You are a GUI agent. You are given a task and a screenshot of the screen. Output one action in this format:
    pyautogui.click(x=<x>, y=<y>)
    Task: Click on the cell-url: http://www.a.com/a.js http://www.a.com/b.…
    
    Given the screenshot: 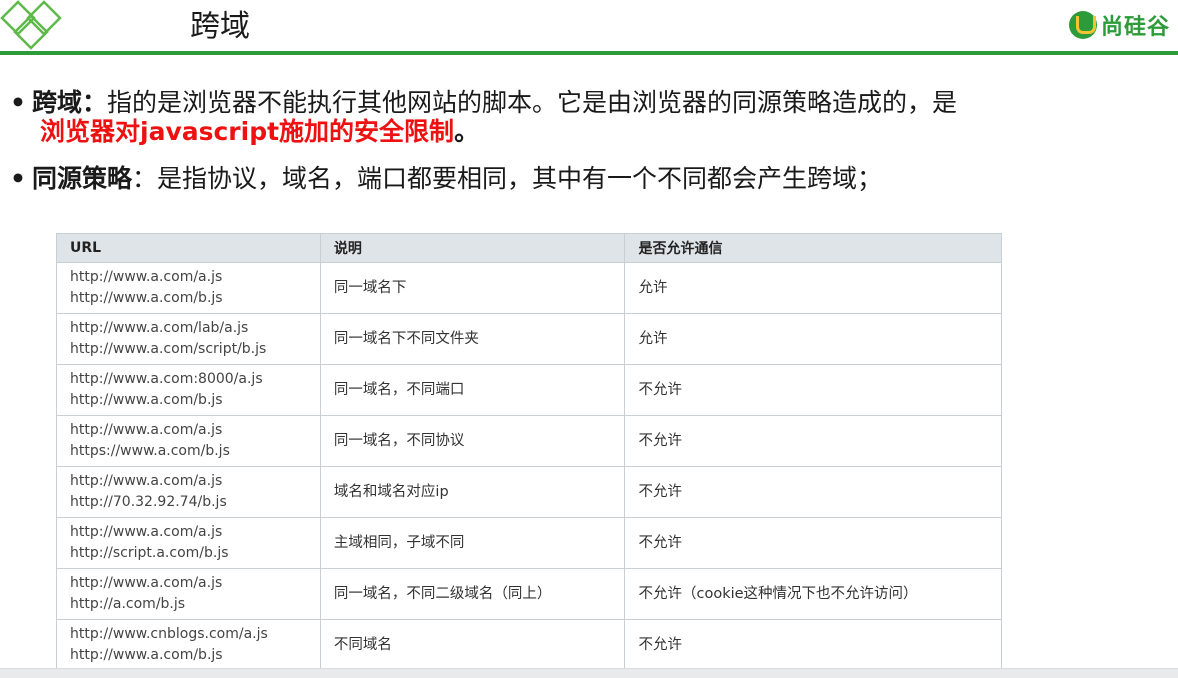 What is the action you would take?
    pyautogui.click(x=188, y=288)
    